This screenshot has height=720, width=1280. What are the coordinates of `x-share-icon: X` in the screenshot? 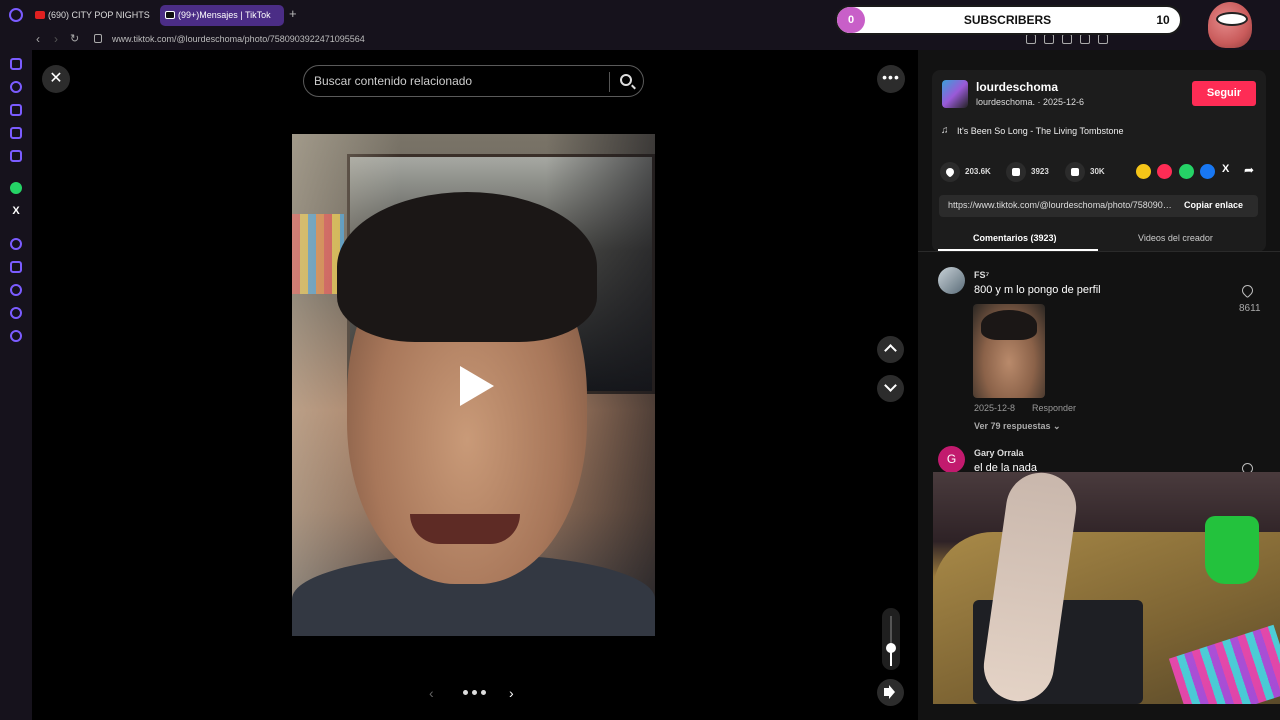 It's located at (1229, 170).